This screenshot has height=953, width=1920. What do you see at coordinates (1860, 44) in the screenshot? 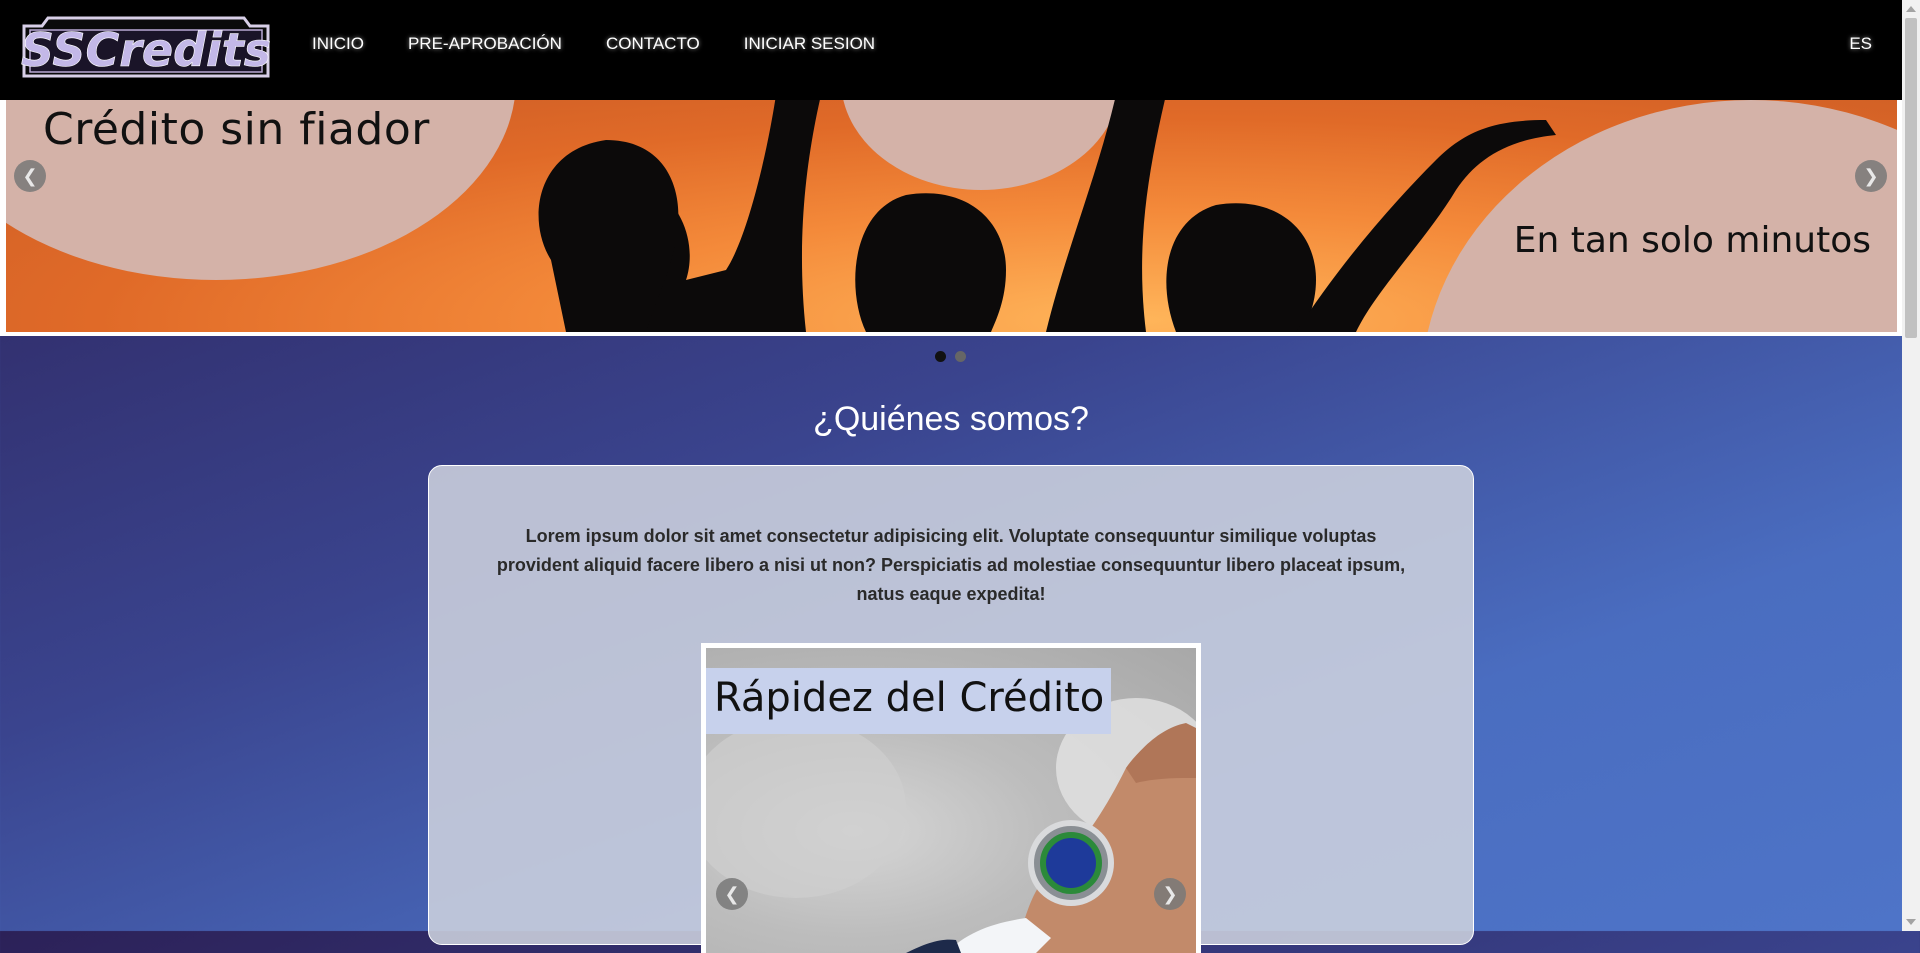
I see `language-selector: ES` at bounding box center [1860, 44].